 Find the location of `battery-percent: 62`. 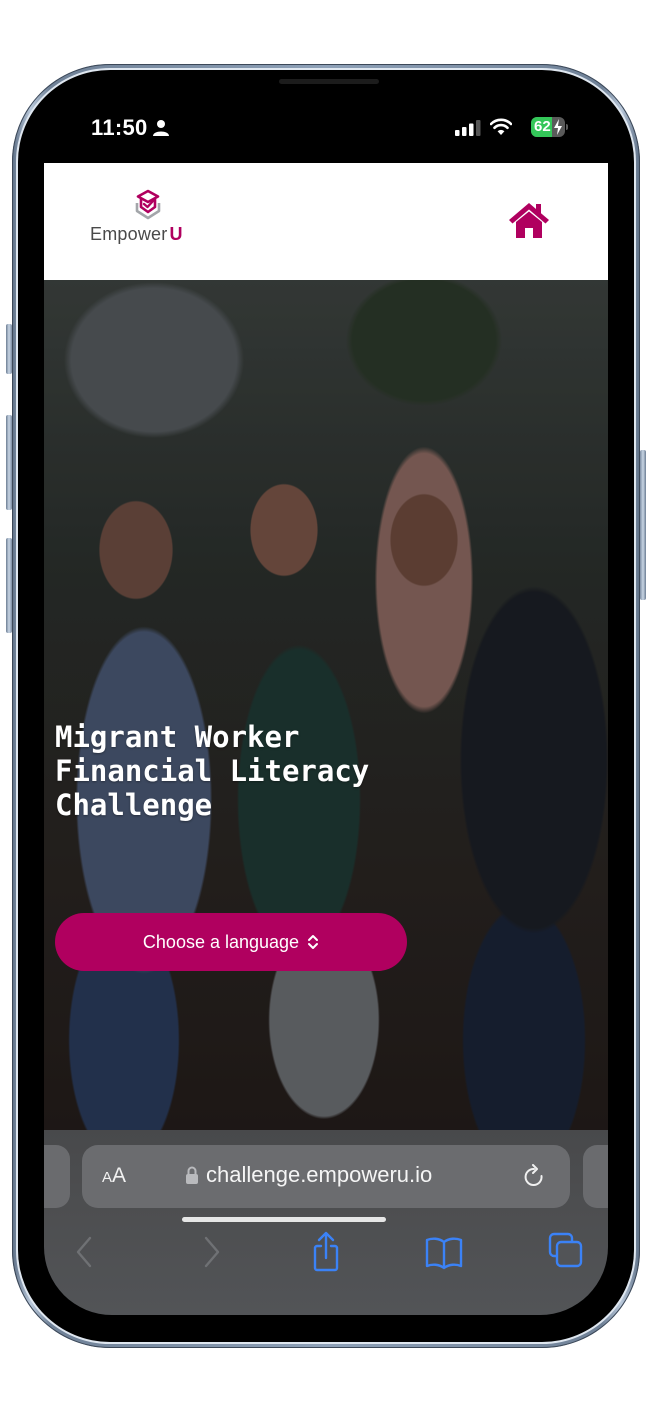

battery-percent: 62 is located at coordinates (542, 126).